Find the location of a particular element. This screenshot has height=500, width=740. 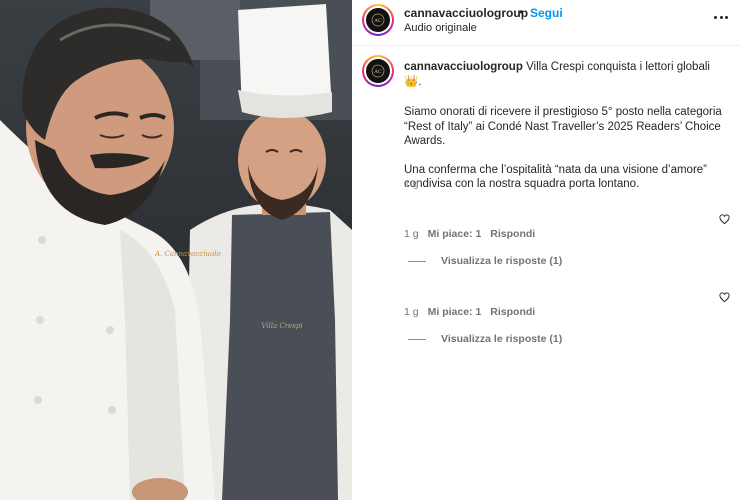

caption-timestamp: 1 g is located at coordinates (411, 184).